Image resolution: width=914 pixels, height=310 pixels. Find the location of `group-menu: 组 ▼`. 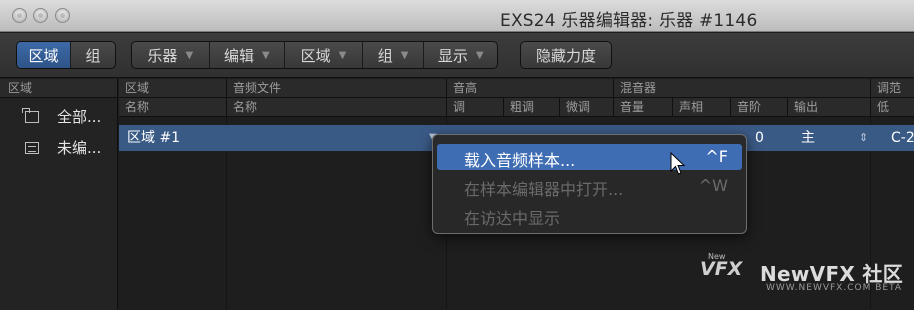

group-menu: 组 ▼ is located at coordinates (394, 55).